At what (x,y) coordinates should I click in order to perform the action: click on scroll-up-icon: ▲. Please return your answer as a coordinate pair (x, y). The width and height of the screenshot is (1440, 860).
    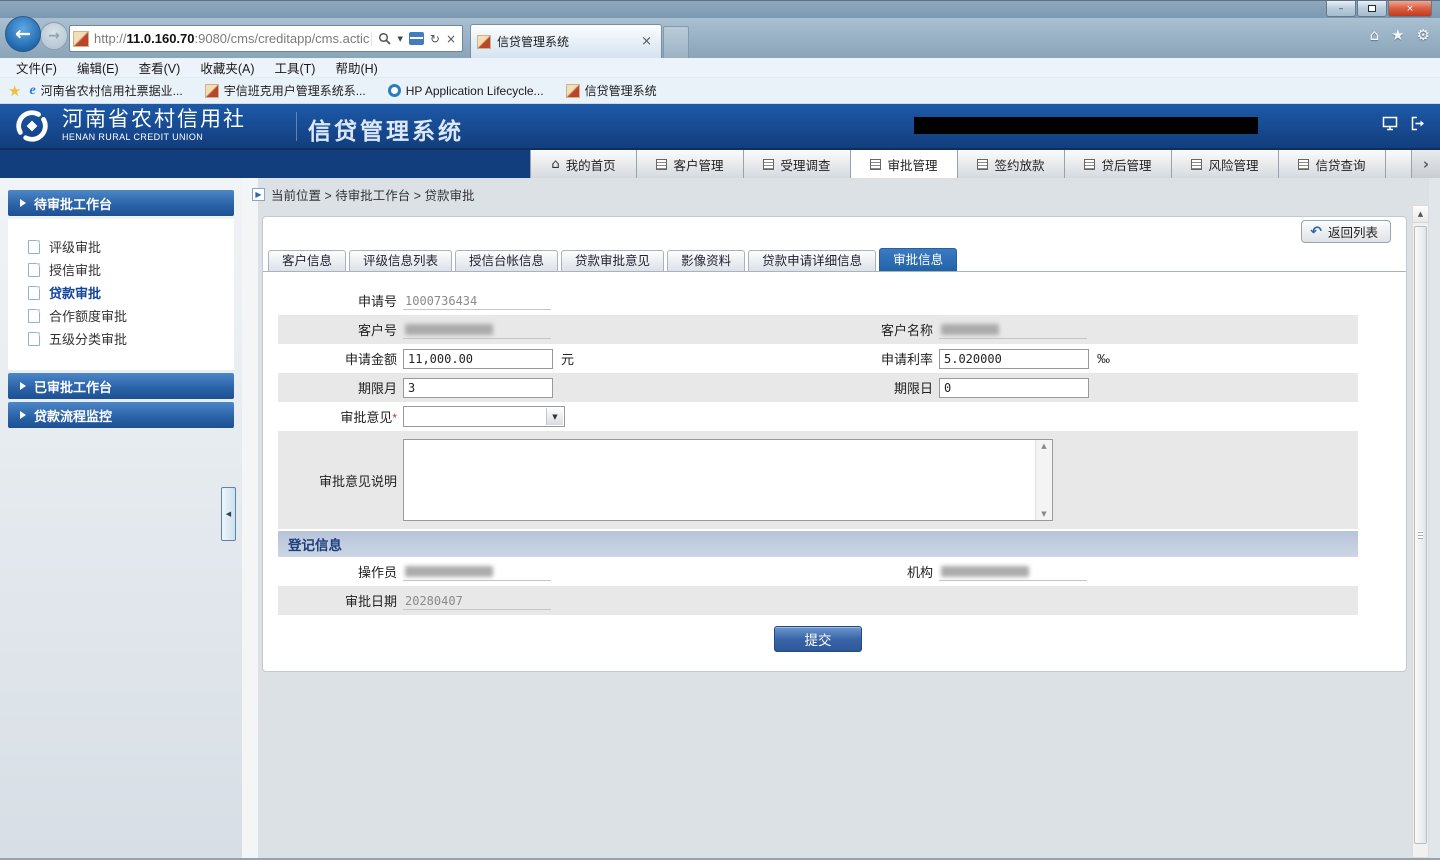
    Looking at the image, I should click on (1043, 446).